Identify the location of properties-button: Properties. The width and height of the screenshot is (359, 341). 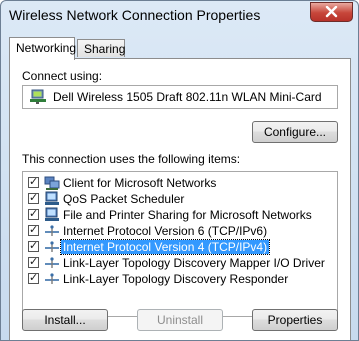
(295, 320).